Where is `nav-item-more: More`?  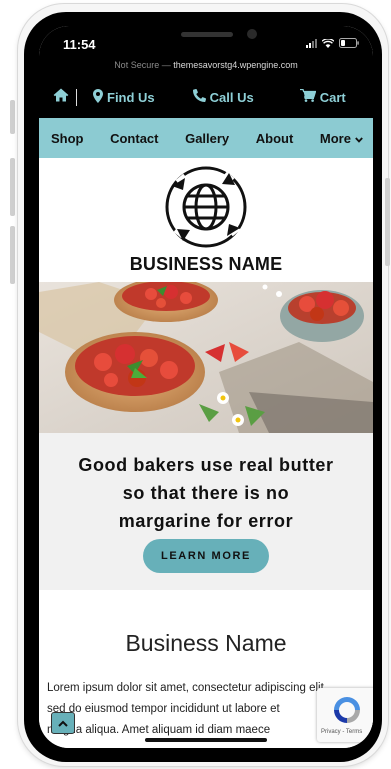
nav-item-more: More is located at coordinates (341, 138).